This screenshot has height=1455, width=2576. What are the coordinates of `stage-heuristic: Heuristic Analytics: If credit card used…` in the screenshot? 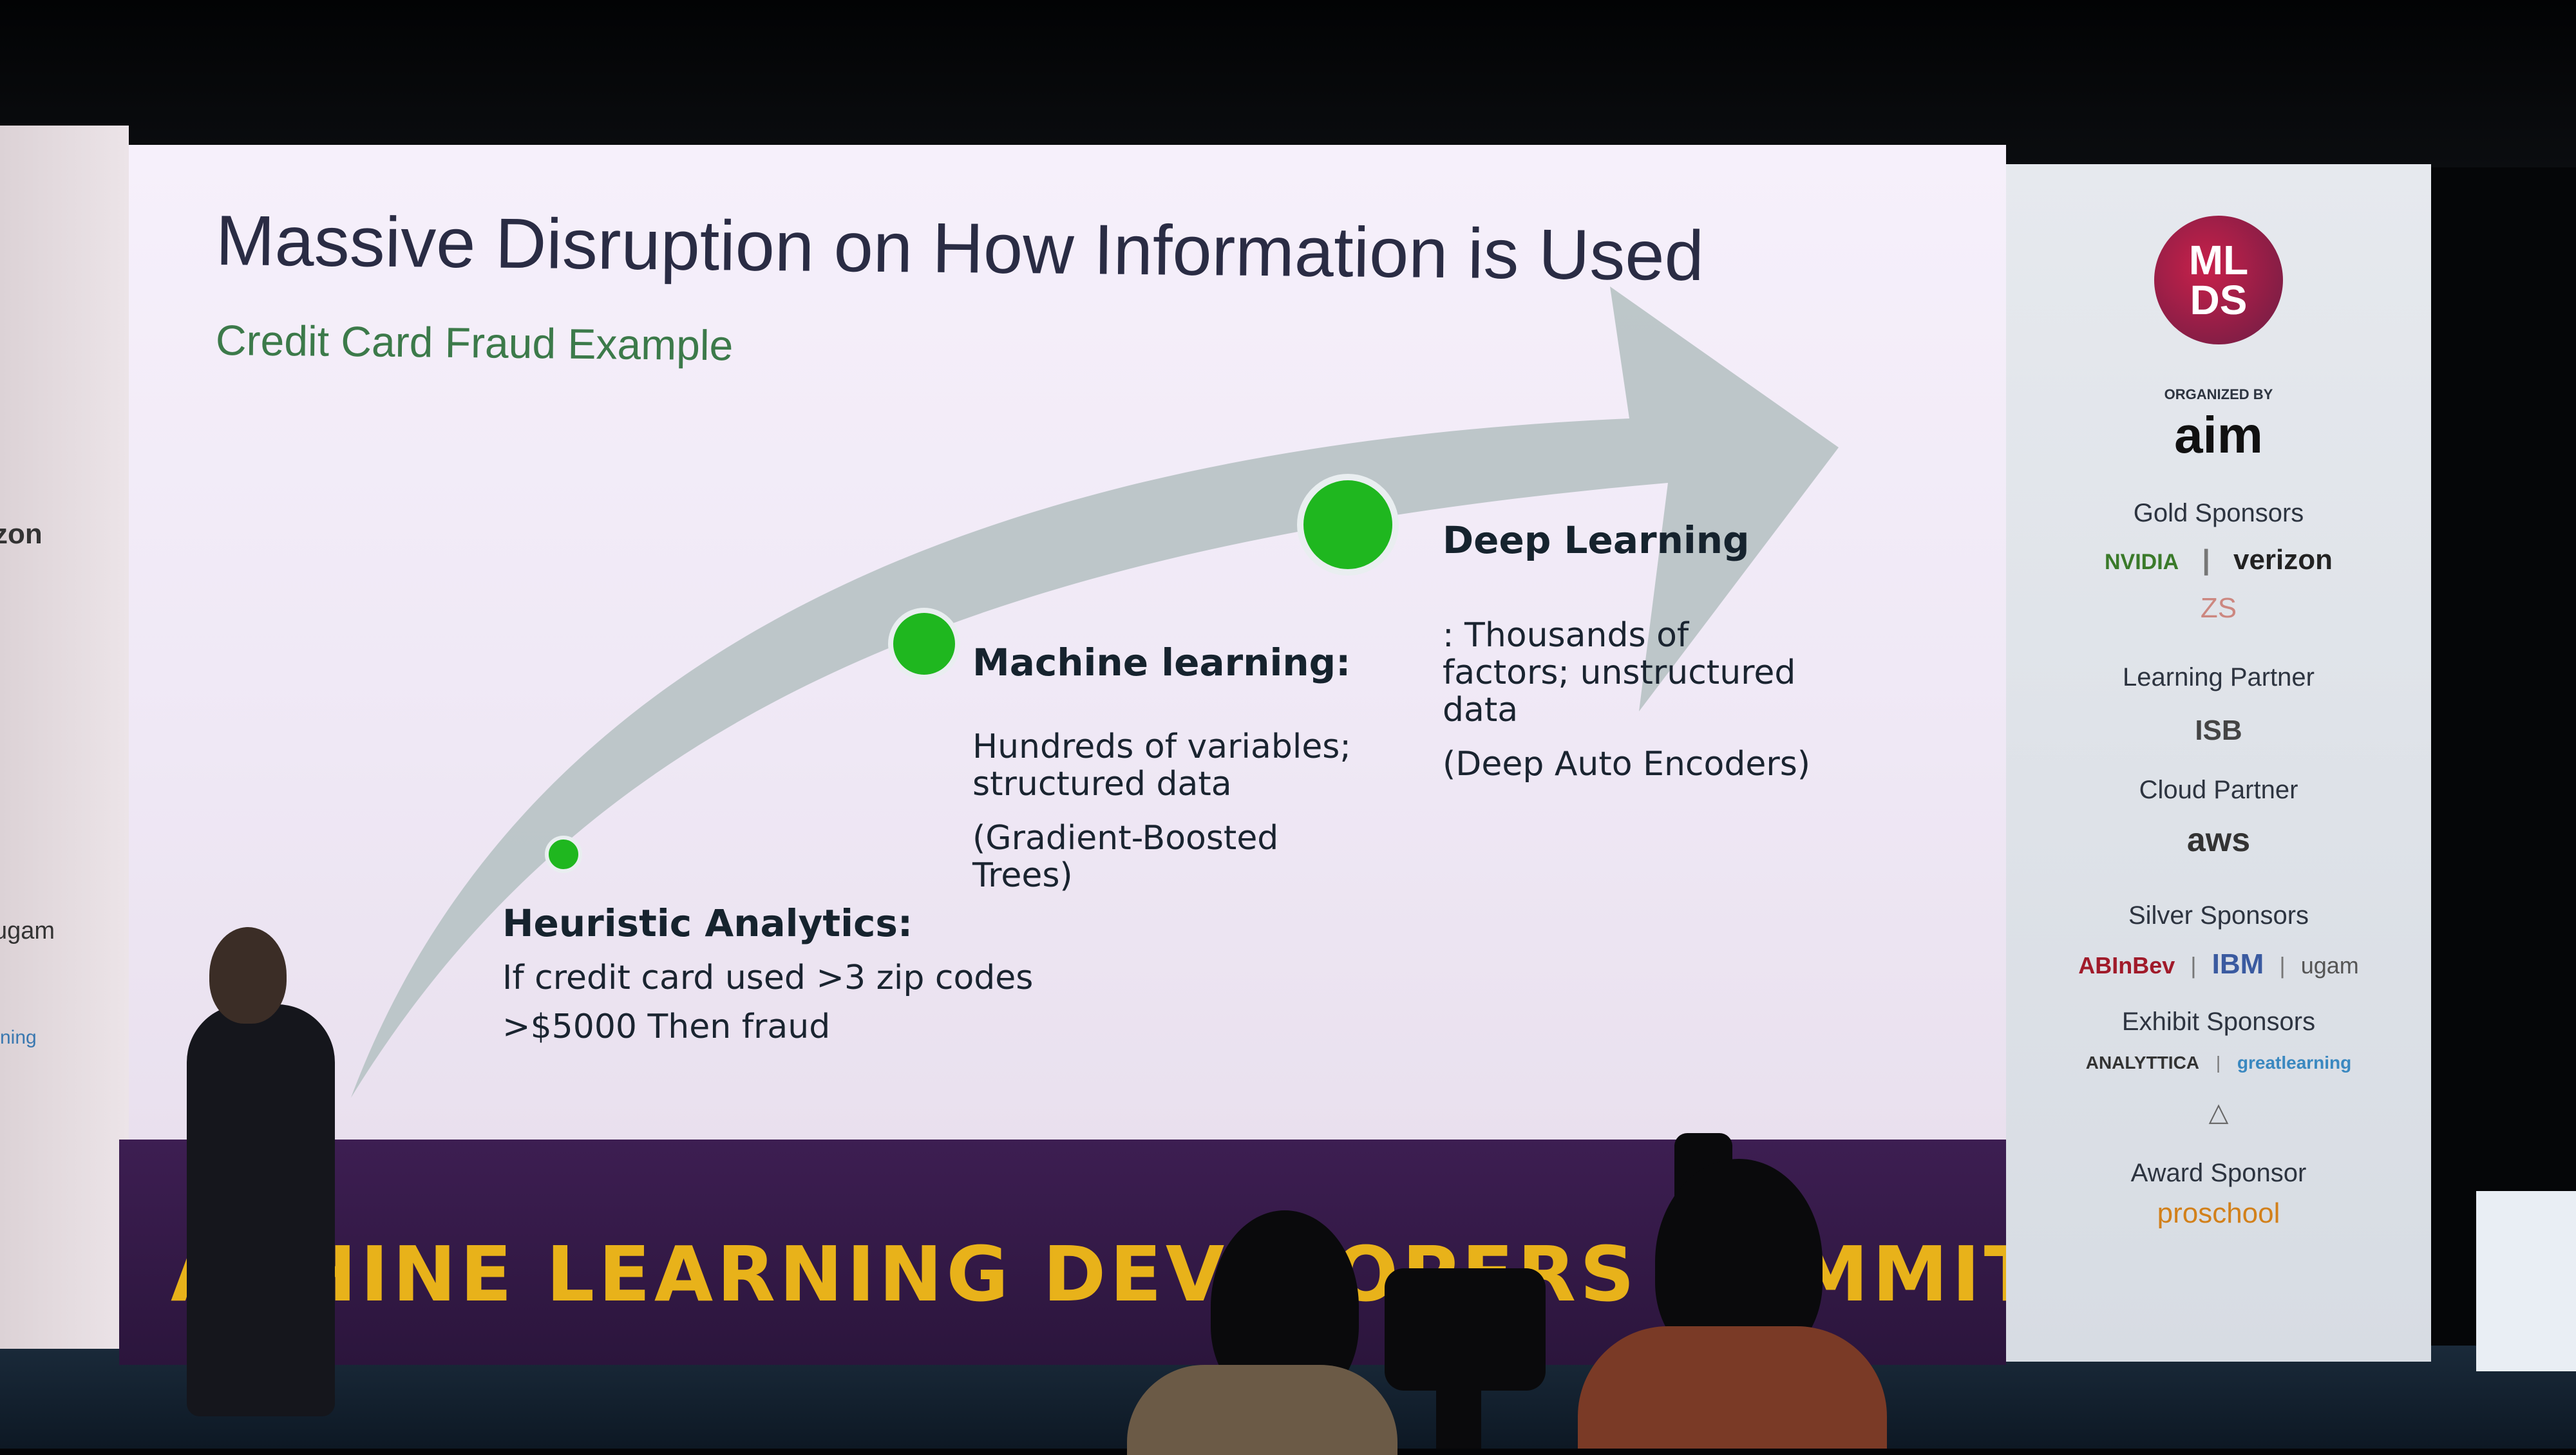 It's located at (767, 973).